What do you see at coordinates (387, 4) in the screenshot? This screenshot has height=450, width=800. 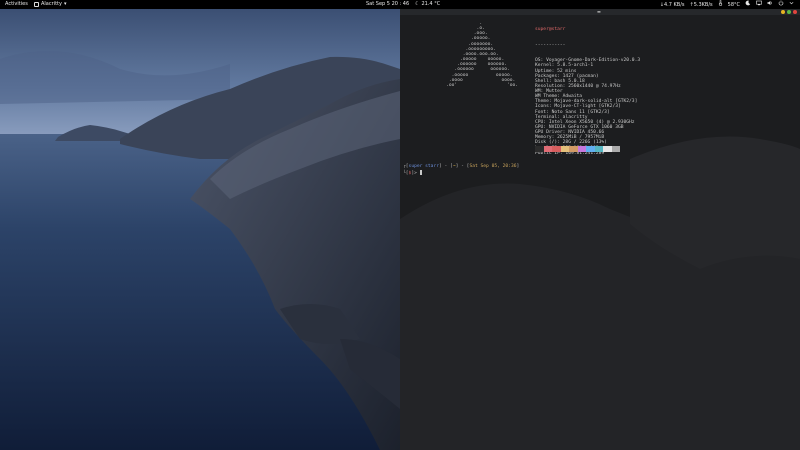 I see `clock: Sat Sep 5 20 : 46` at bounding box center [387, 4].